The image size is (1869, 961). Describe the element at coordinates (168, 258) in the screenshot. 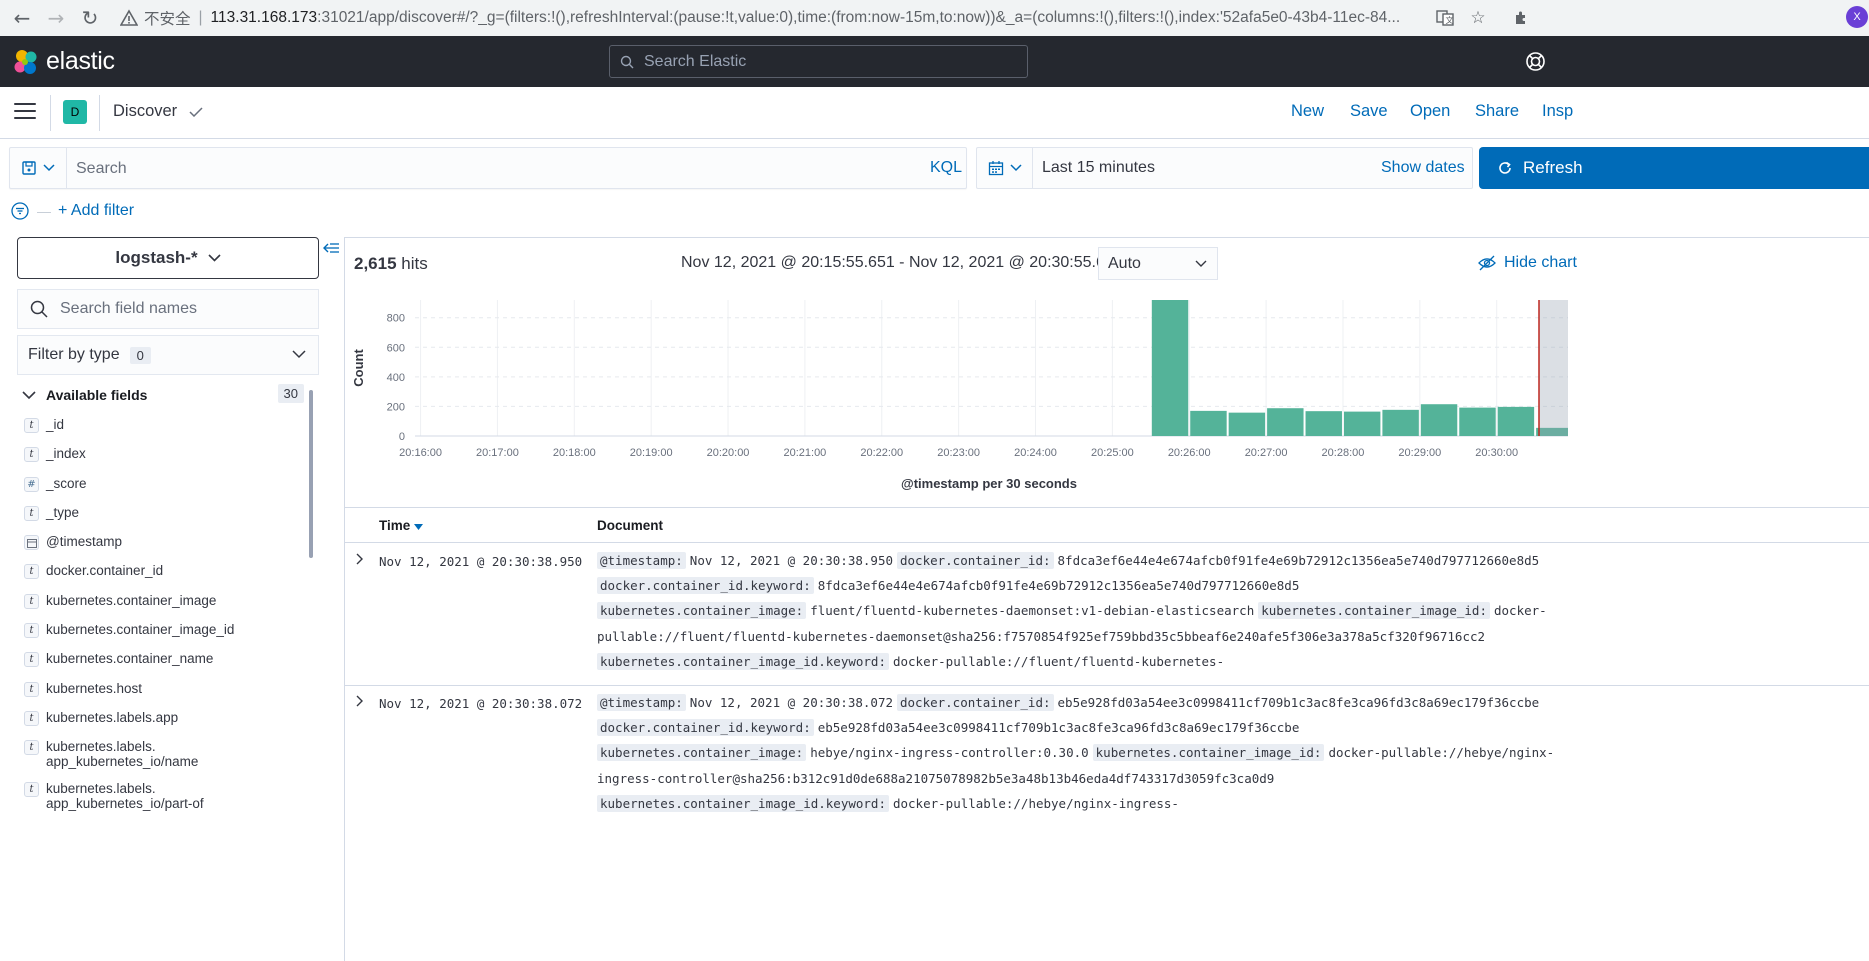

I see `index-pattern-selector: logstash-*` at that location.